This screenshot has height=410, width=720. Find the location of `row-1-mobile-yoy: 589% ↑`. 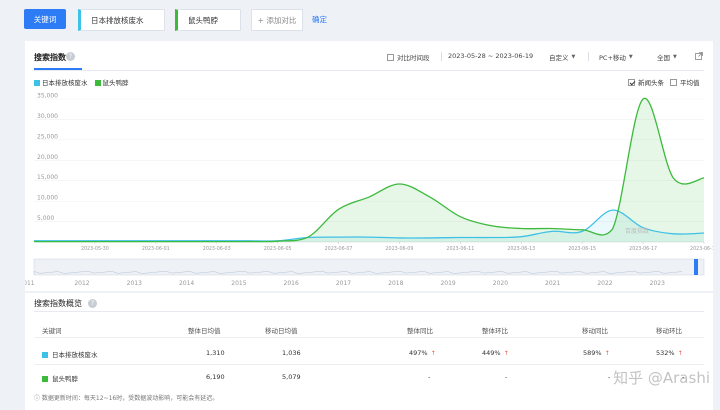

row-1-mobile-yoy: 589% ↑ is located at coordinates (596, 353).